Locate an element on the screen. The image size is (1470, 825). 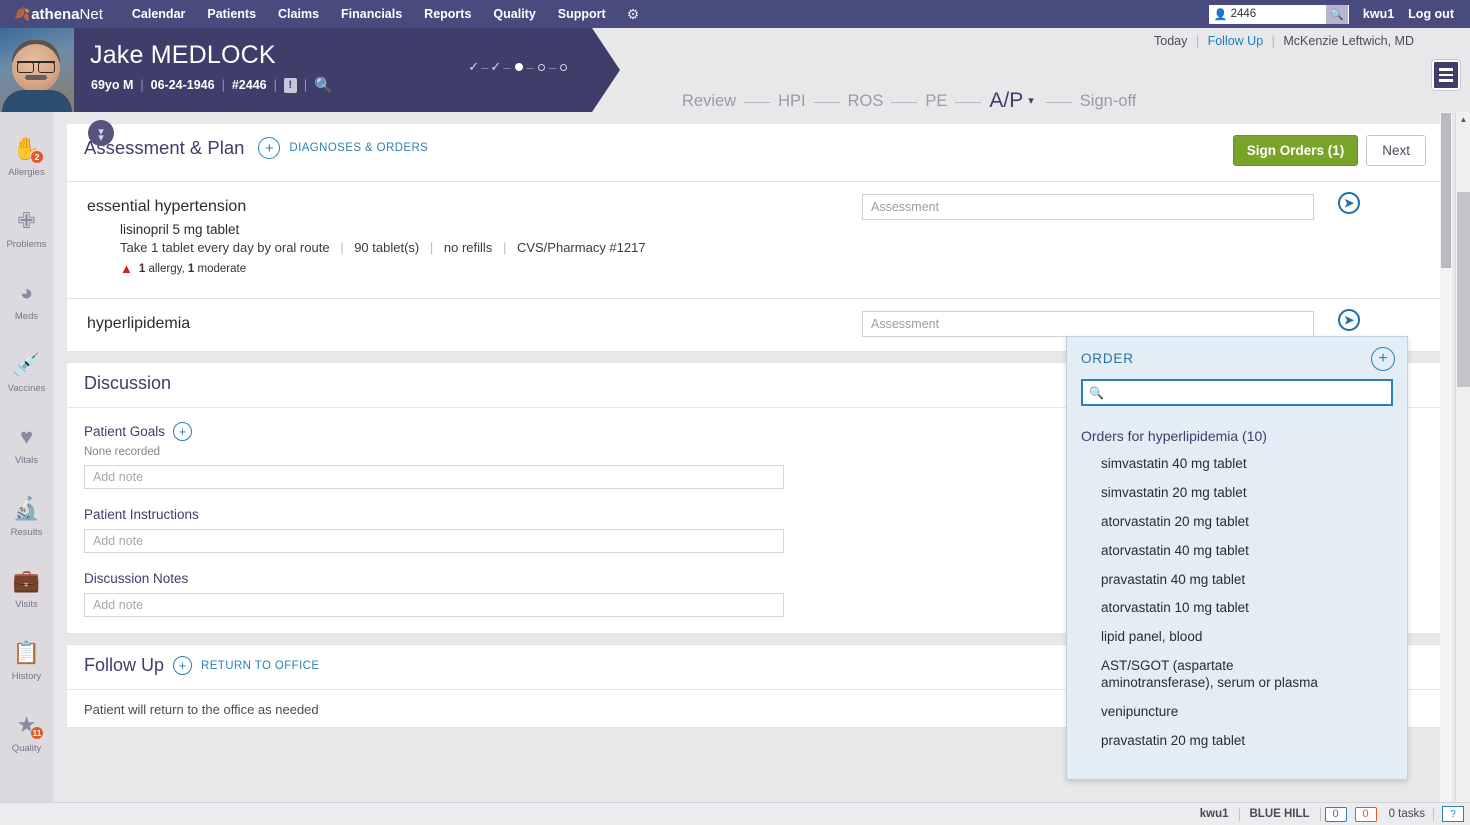
medication-name: lisinopril 5 mg tablet is located at coordinates (781, 229).